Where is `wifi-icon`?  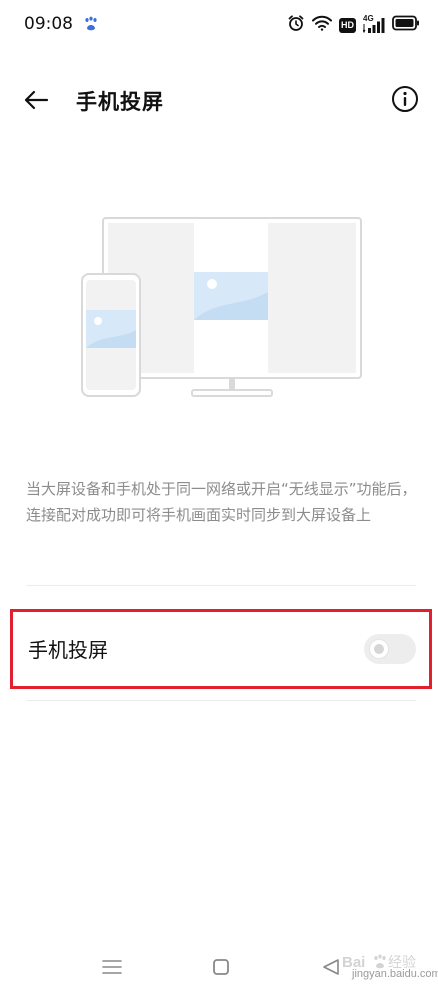
wifi-icon is located at coordinates (322, 25).